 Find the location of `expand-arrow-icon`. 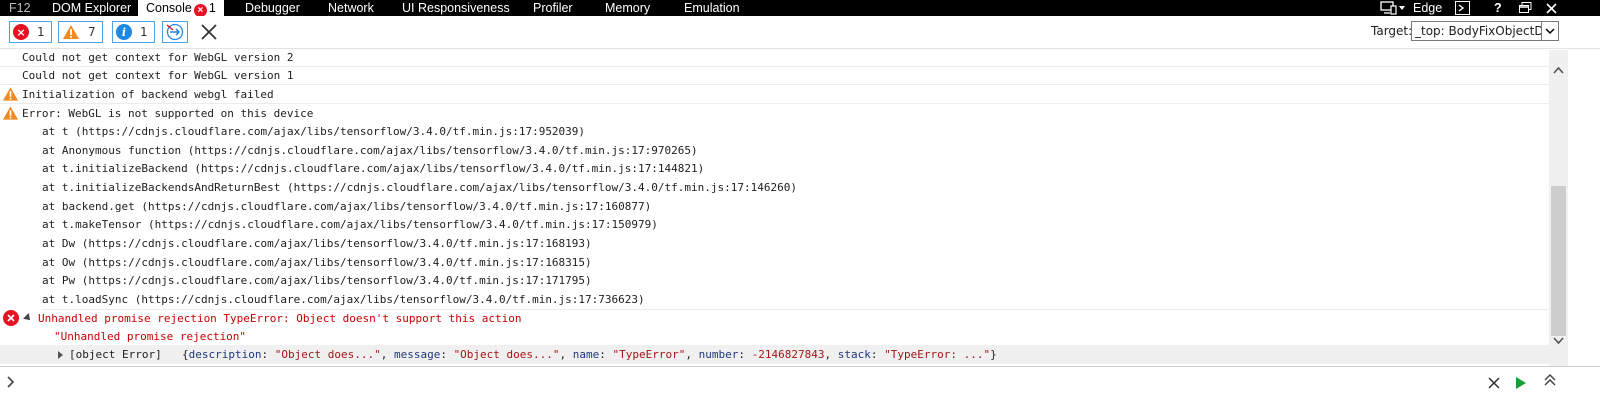

expand-arrow-icon is located at coordinates (60, 355).